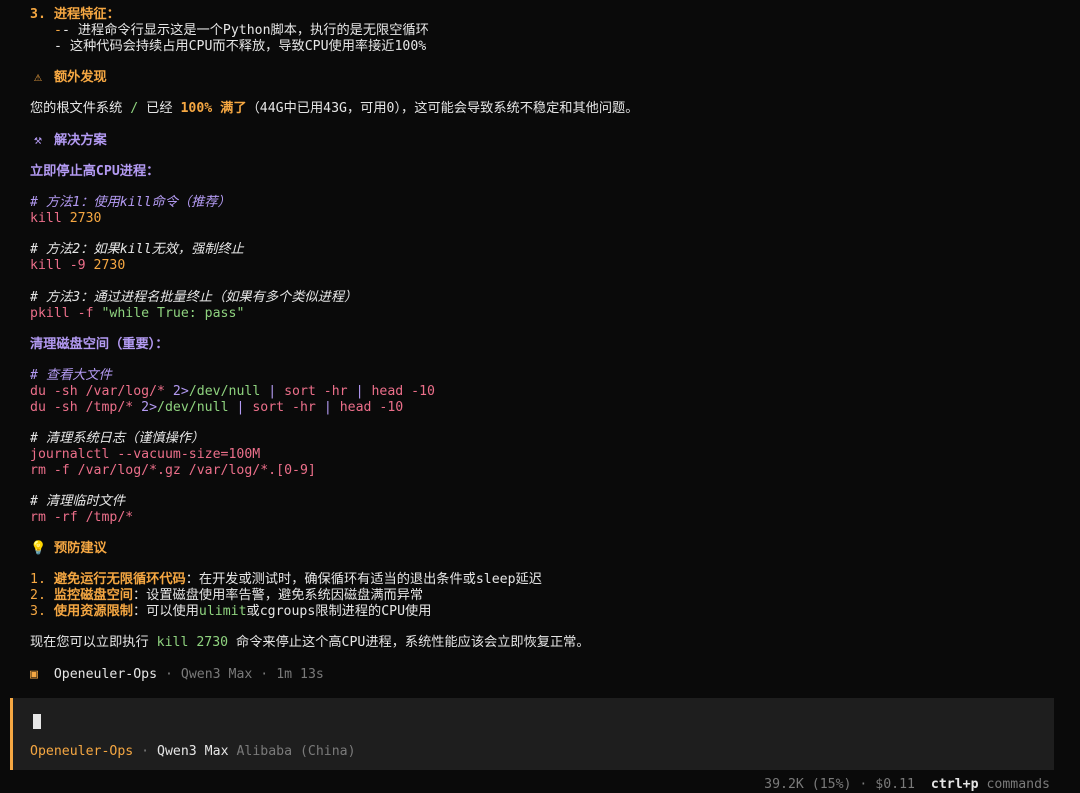 This screenshot has height=793, width=1080. I want to click on rm-logs-command: rm -f /var/log/*.gz /var/log/*.[0-9], so click(173, 470).